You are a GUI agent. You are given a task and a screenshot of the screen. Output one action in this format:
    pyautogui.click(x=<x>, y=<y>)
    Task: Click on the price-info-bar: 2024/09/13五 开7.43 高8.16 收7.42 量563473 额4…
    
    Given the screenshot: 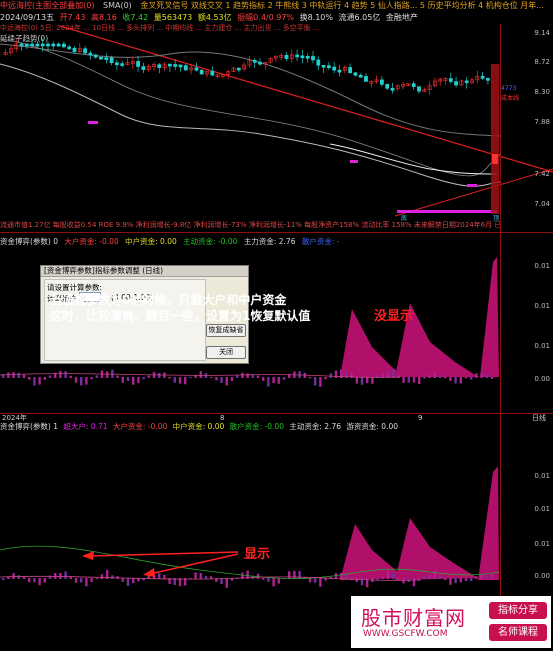 What is the action you would take?
    pyautogui.click(x=276, y=17)
    